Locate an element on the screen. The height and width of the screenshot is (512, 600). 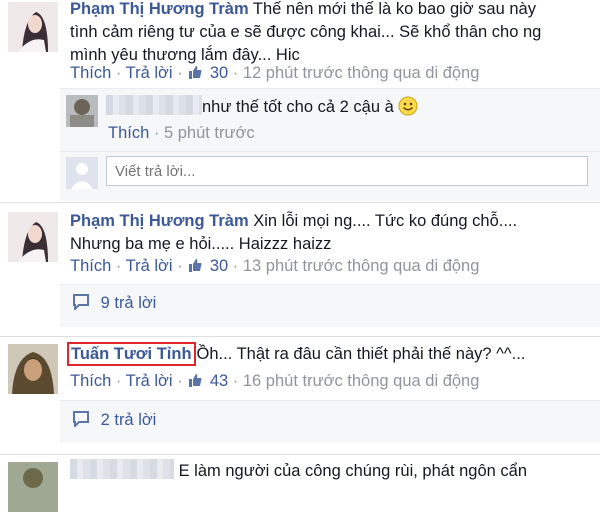
timestamp: 13 phút trước thông qua di động is located at coordinates (361, 266).